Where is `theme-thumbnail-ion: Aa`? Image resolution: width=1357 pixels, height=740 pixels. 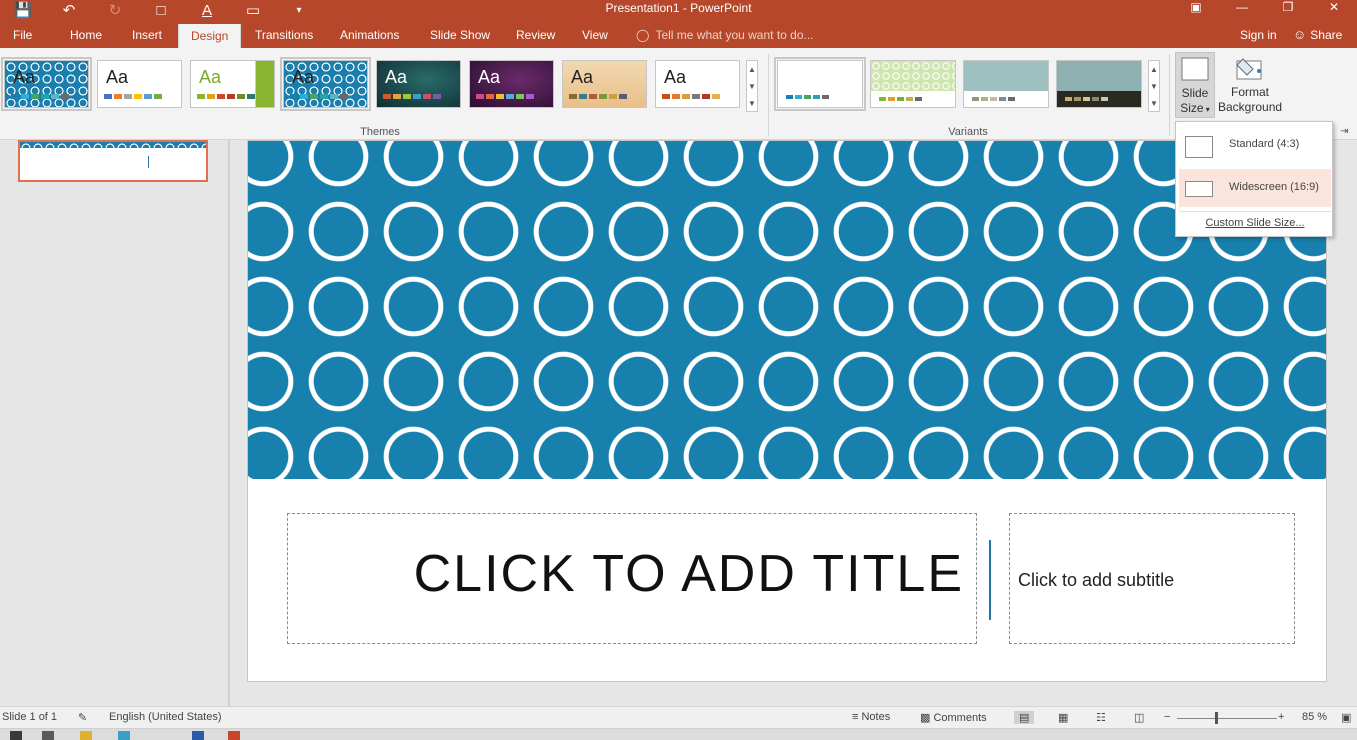 theme-thumbnail-ion: Aa is located at coordinates (418, 84).